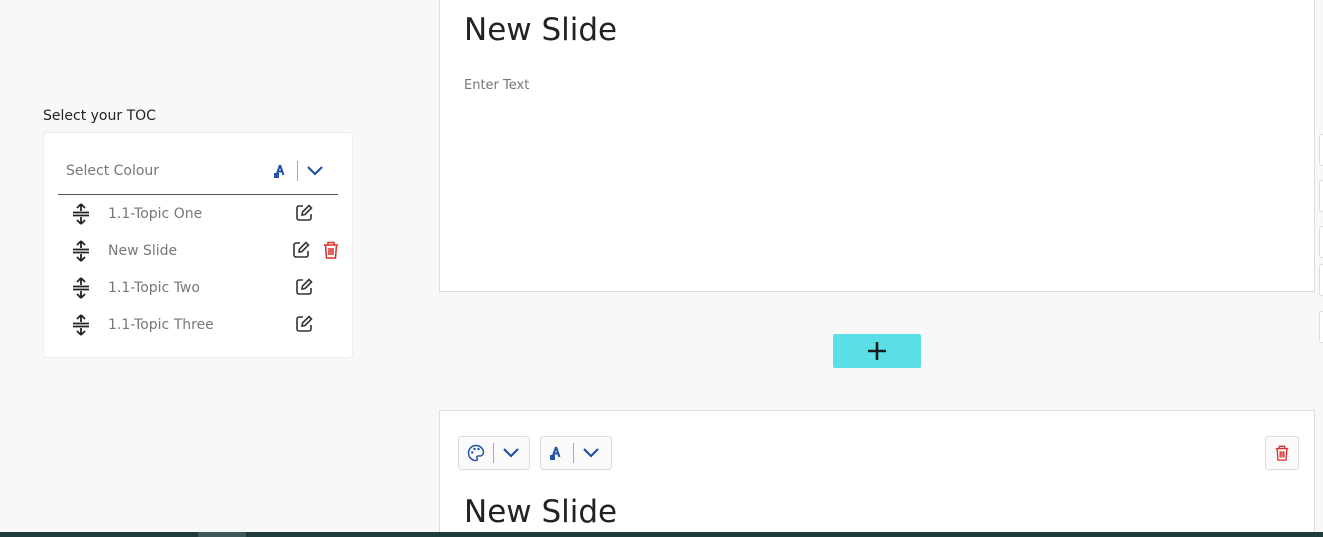 The image size is (1323, 537). I want to click on toc-item-label: New Slide, so click(143, 250).